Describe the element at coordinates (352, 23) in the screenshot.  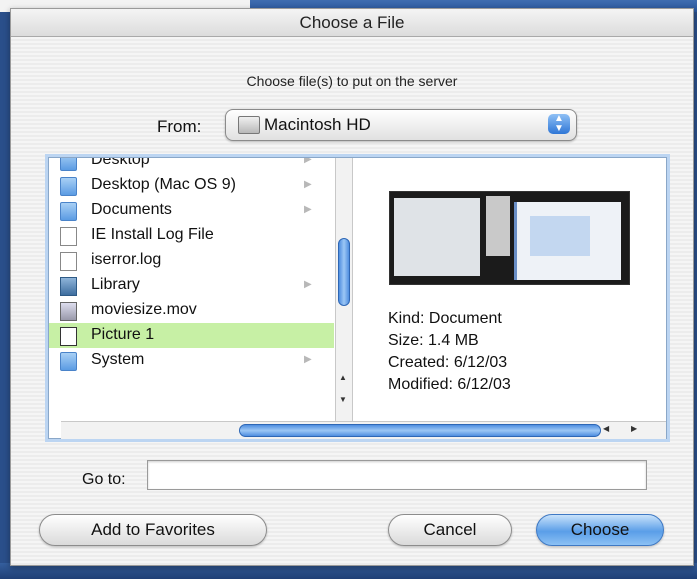
I see `window-title: Choose a File` at that location.